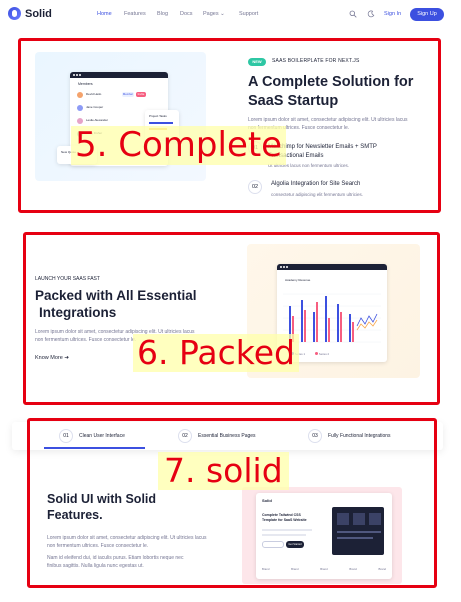 This screenshot has height=602, width=461. I want to click on role-badge: Member, so click(128, 94).